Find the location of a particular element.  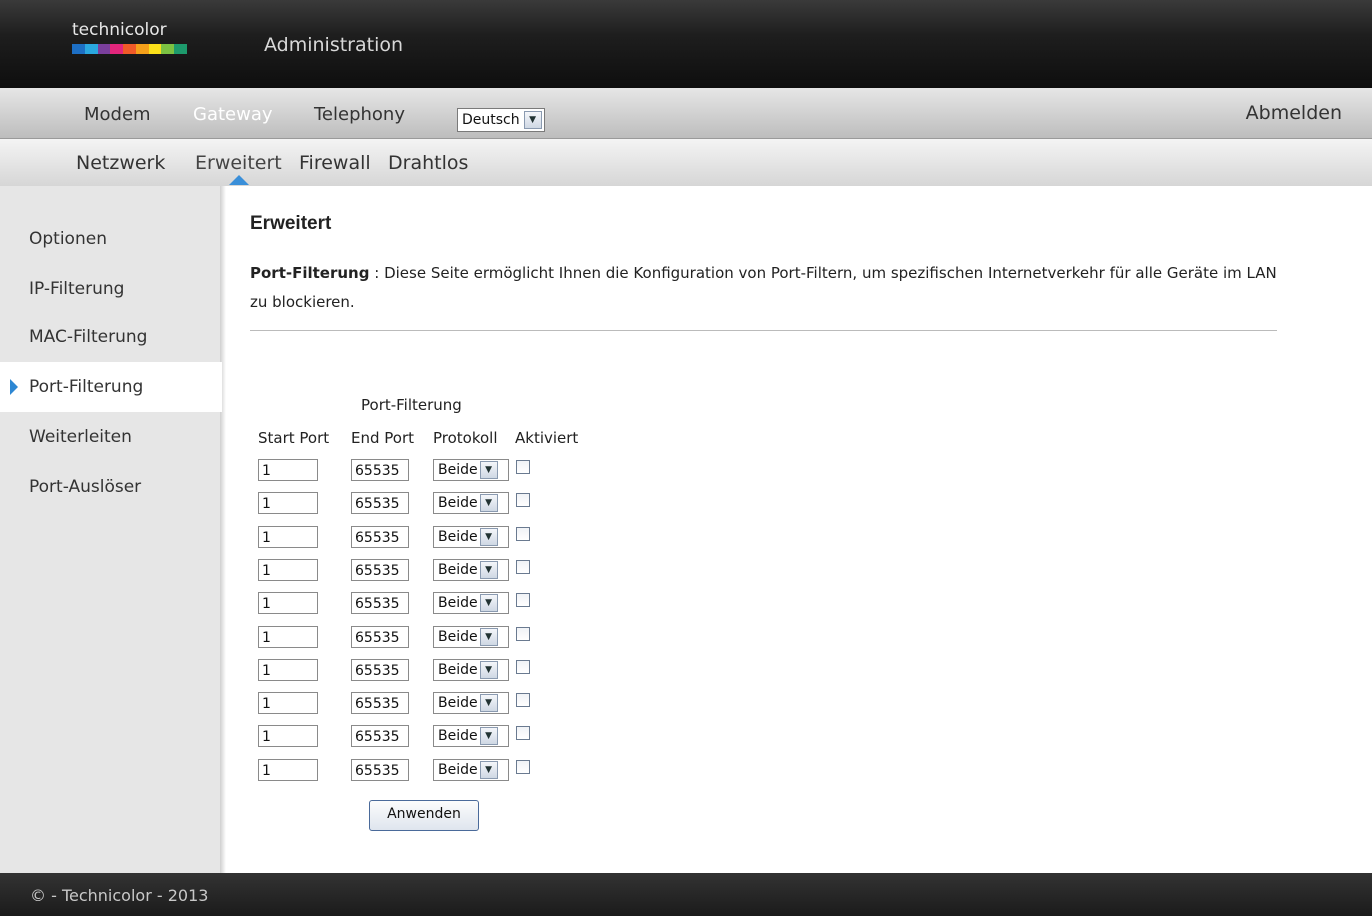

sidebar-item-mac-filterung: MAC-Filterung is located at coordinates (88, 337).